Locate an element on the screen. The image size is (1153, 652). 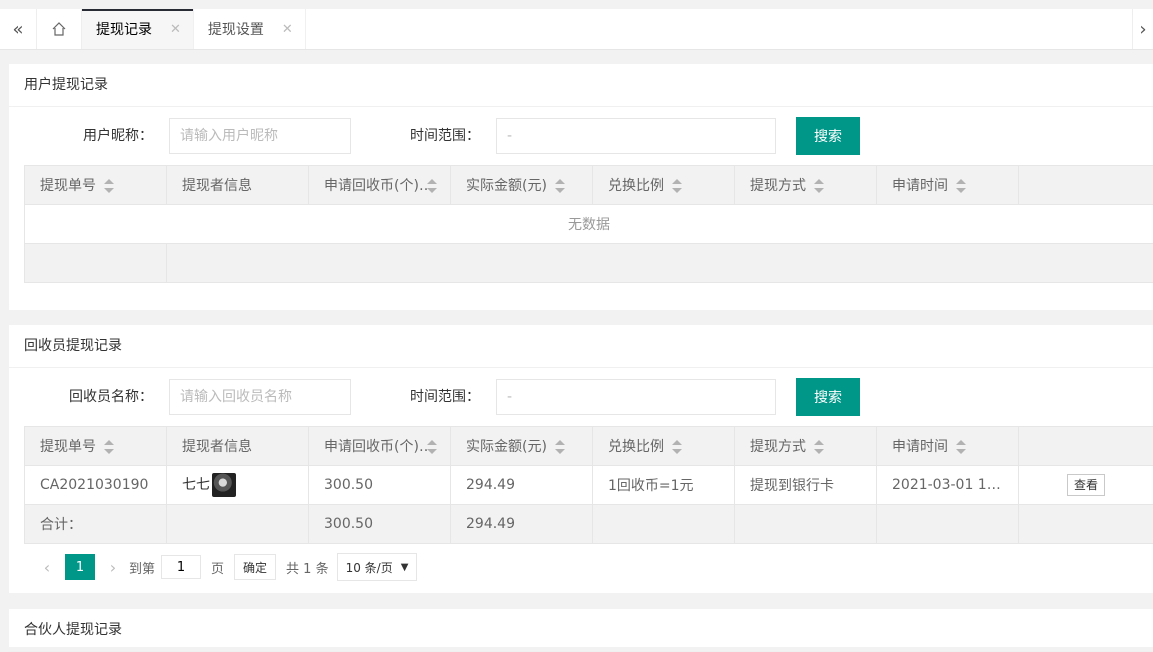
empty-row: 无数据 is located at coordinates (589, 224).